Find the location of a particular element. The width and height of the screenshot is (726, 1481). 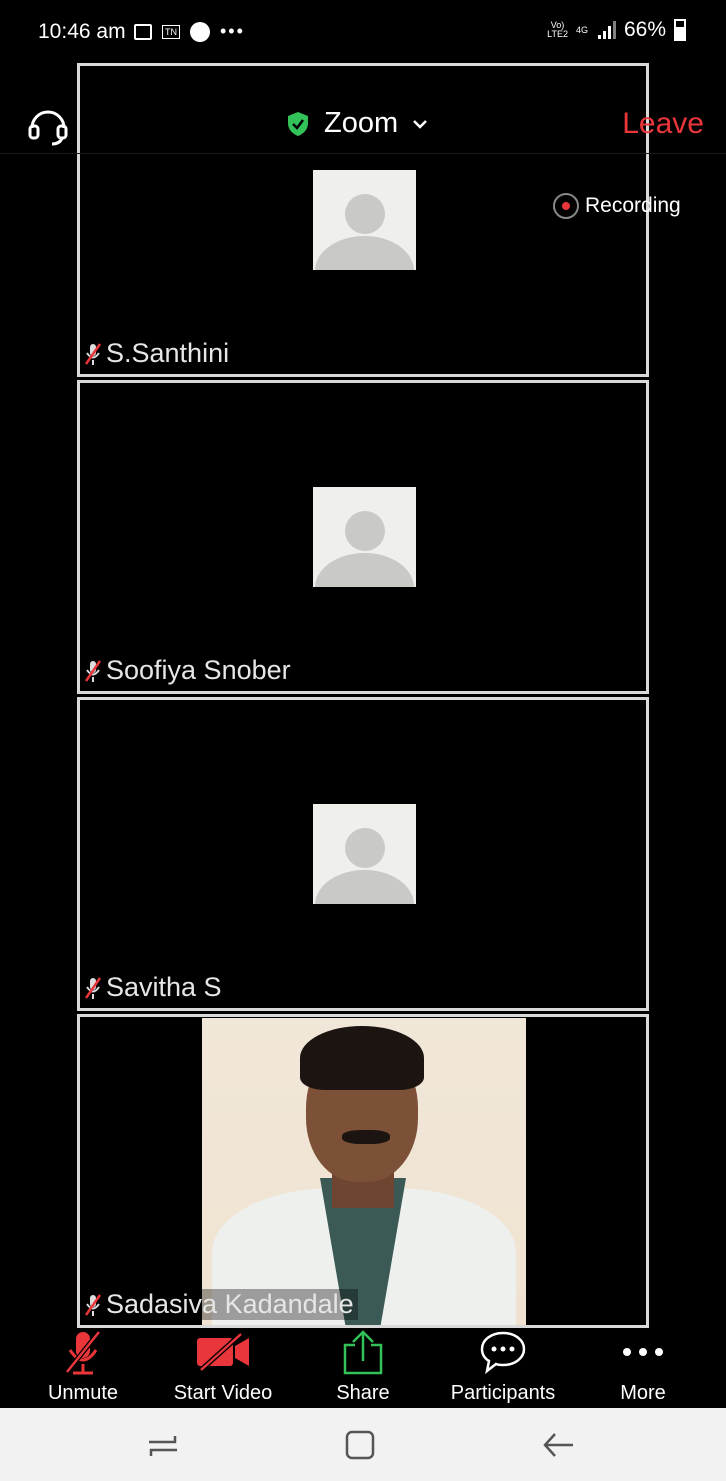

meeting-title: Zoom is located at coordinates (361, 123).